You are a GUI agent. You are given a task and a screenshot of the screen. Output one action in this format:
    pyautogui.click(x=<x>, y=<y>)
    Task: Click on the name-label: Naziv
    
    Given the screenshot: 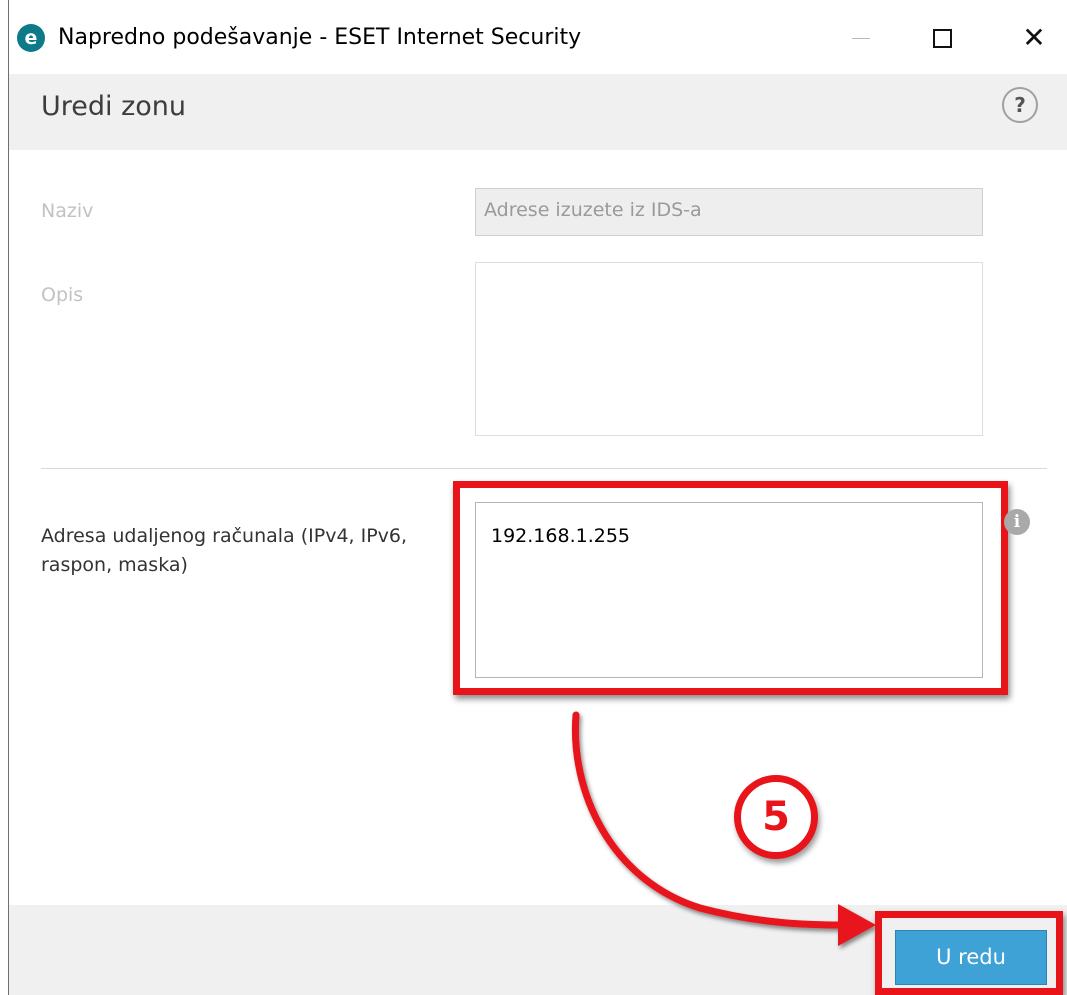 What is the action you would take?
    pyautogui.click(x=67, y=211)
    